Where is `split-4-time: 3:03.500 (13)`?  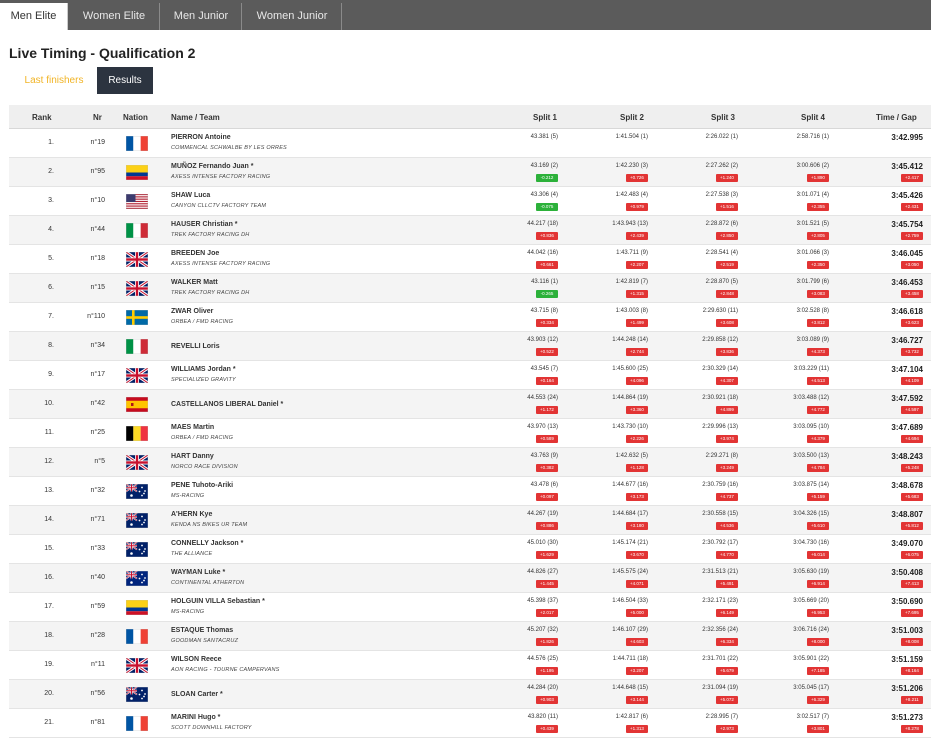
split-4-time: 3:03.500 (13) is located at coordinates (811, 456).